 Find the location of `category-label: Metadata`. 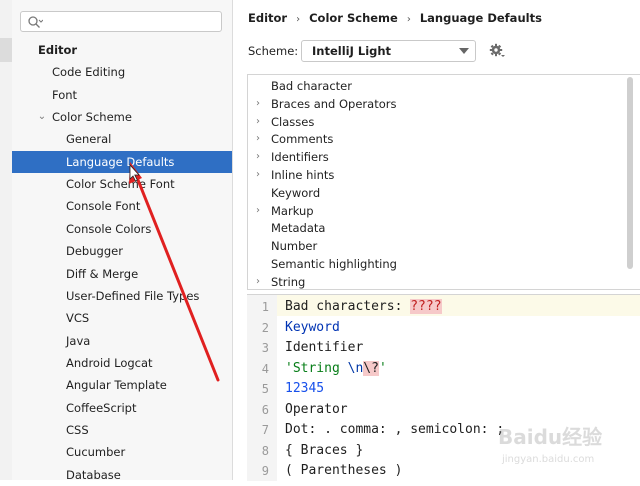

category-label: Metadata is located at coordinates (298, 228).